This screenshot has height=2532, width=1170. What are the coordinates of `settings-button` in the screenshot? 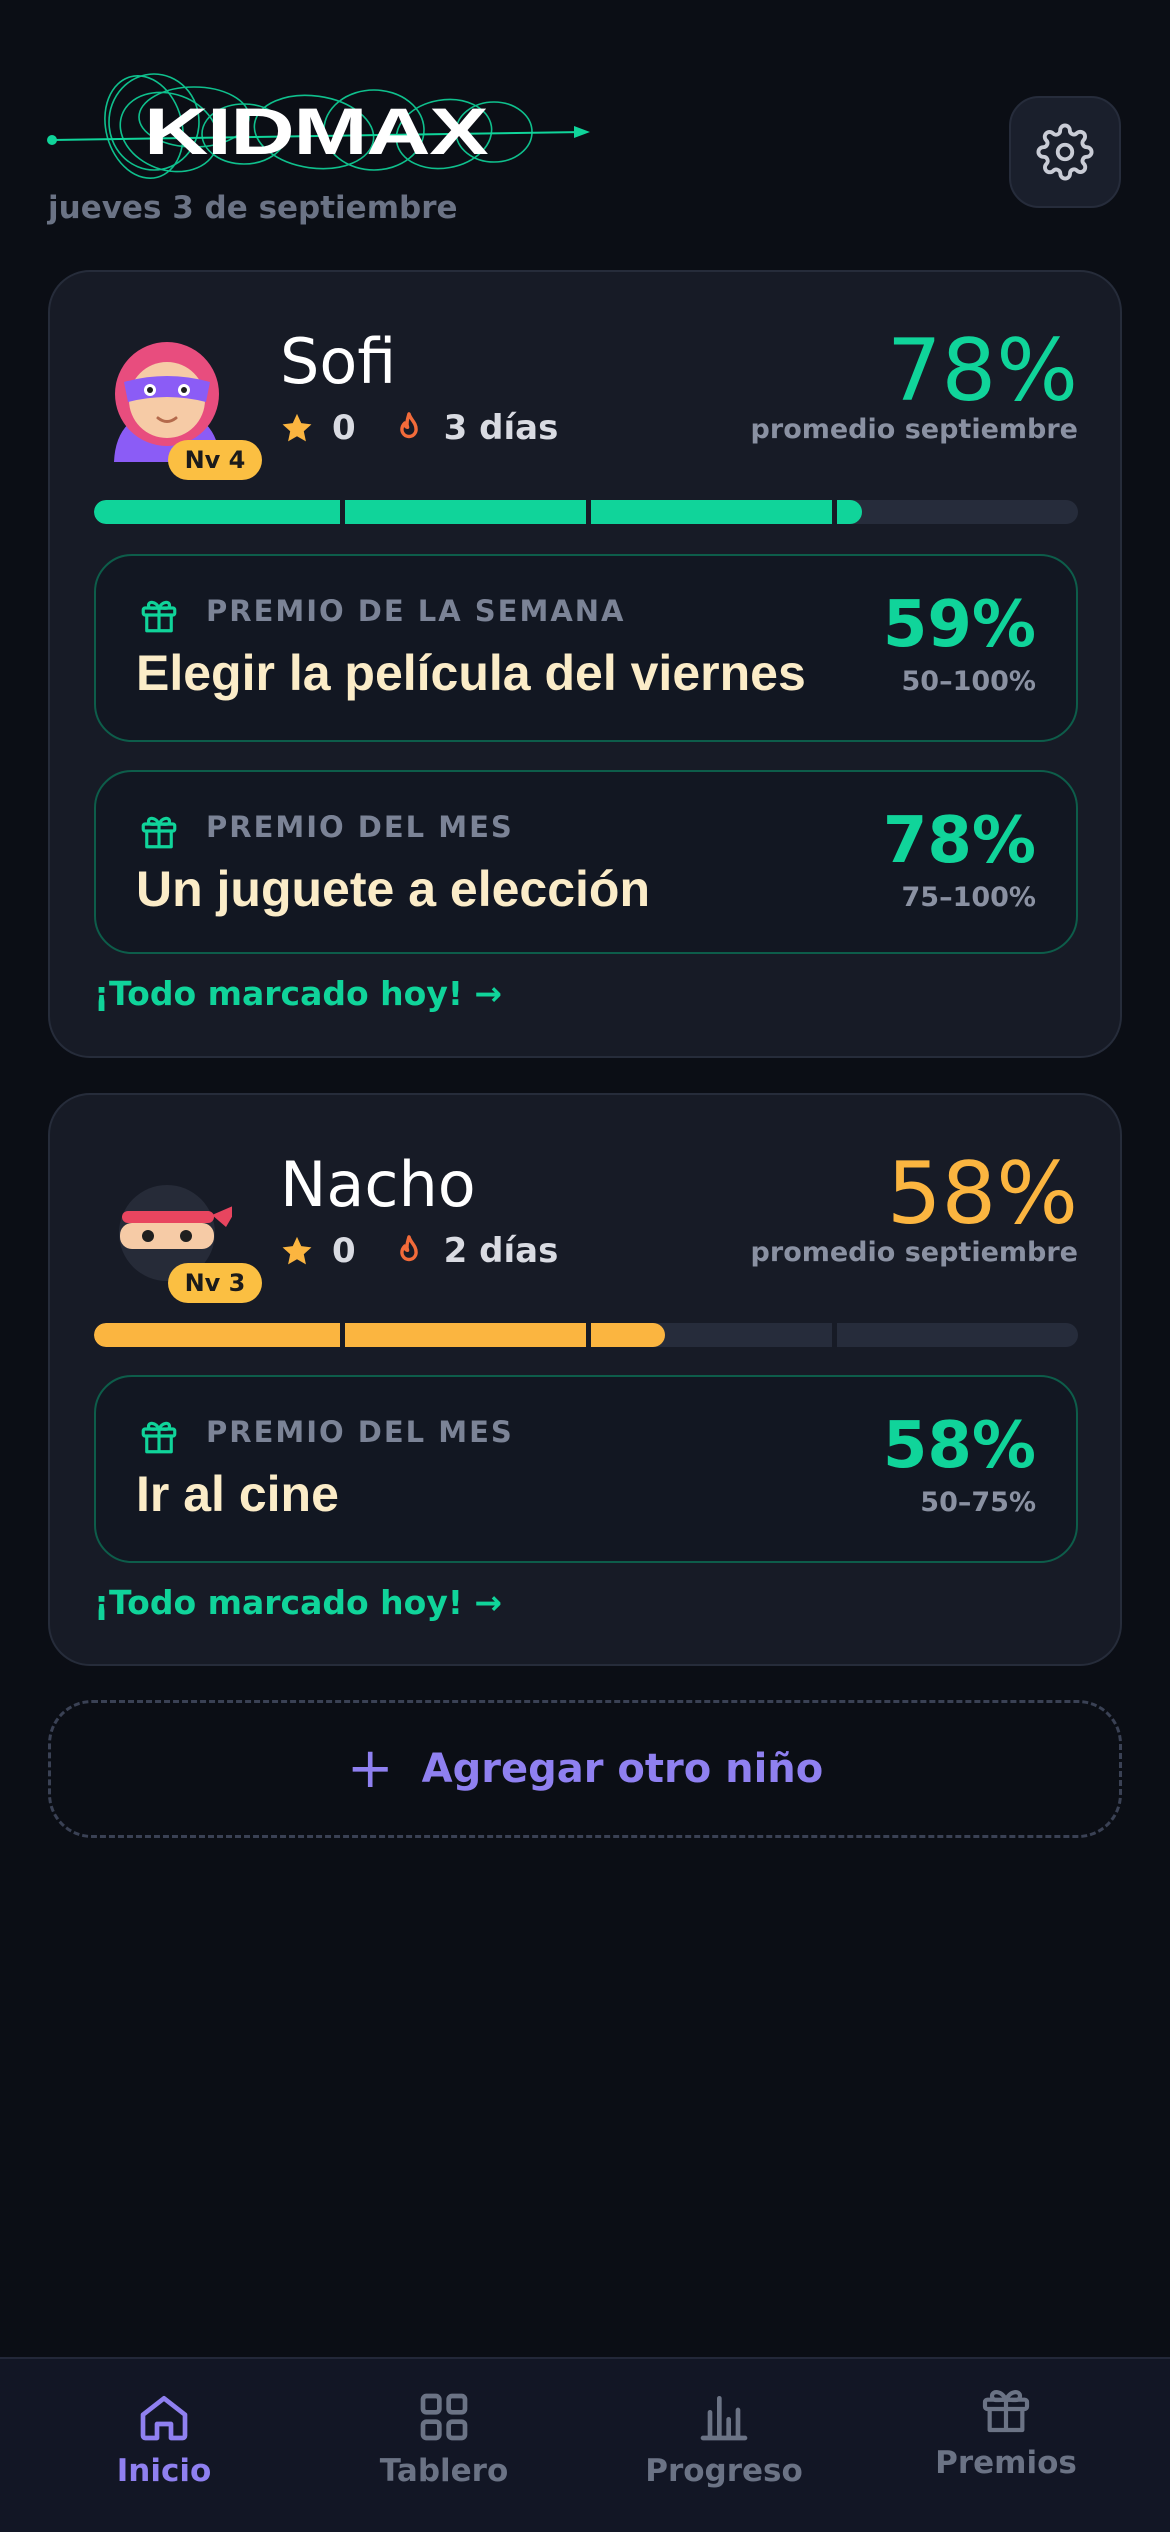 It's located at (1065, 152).